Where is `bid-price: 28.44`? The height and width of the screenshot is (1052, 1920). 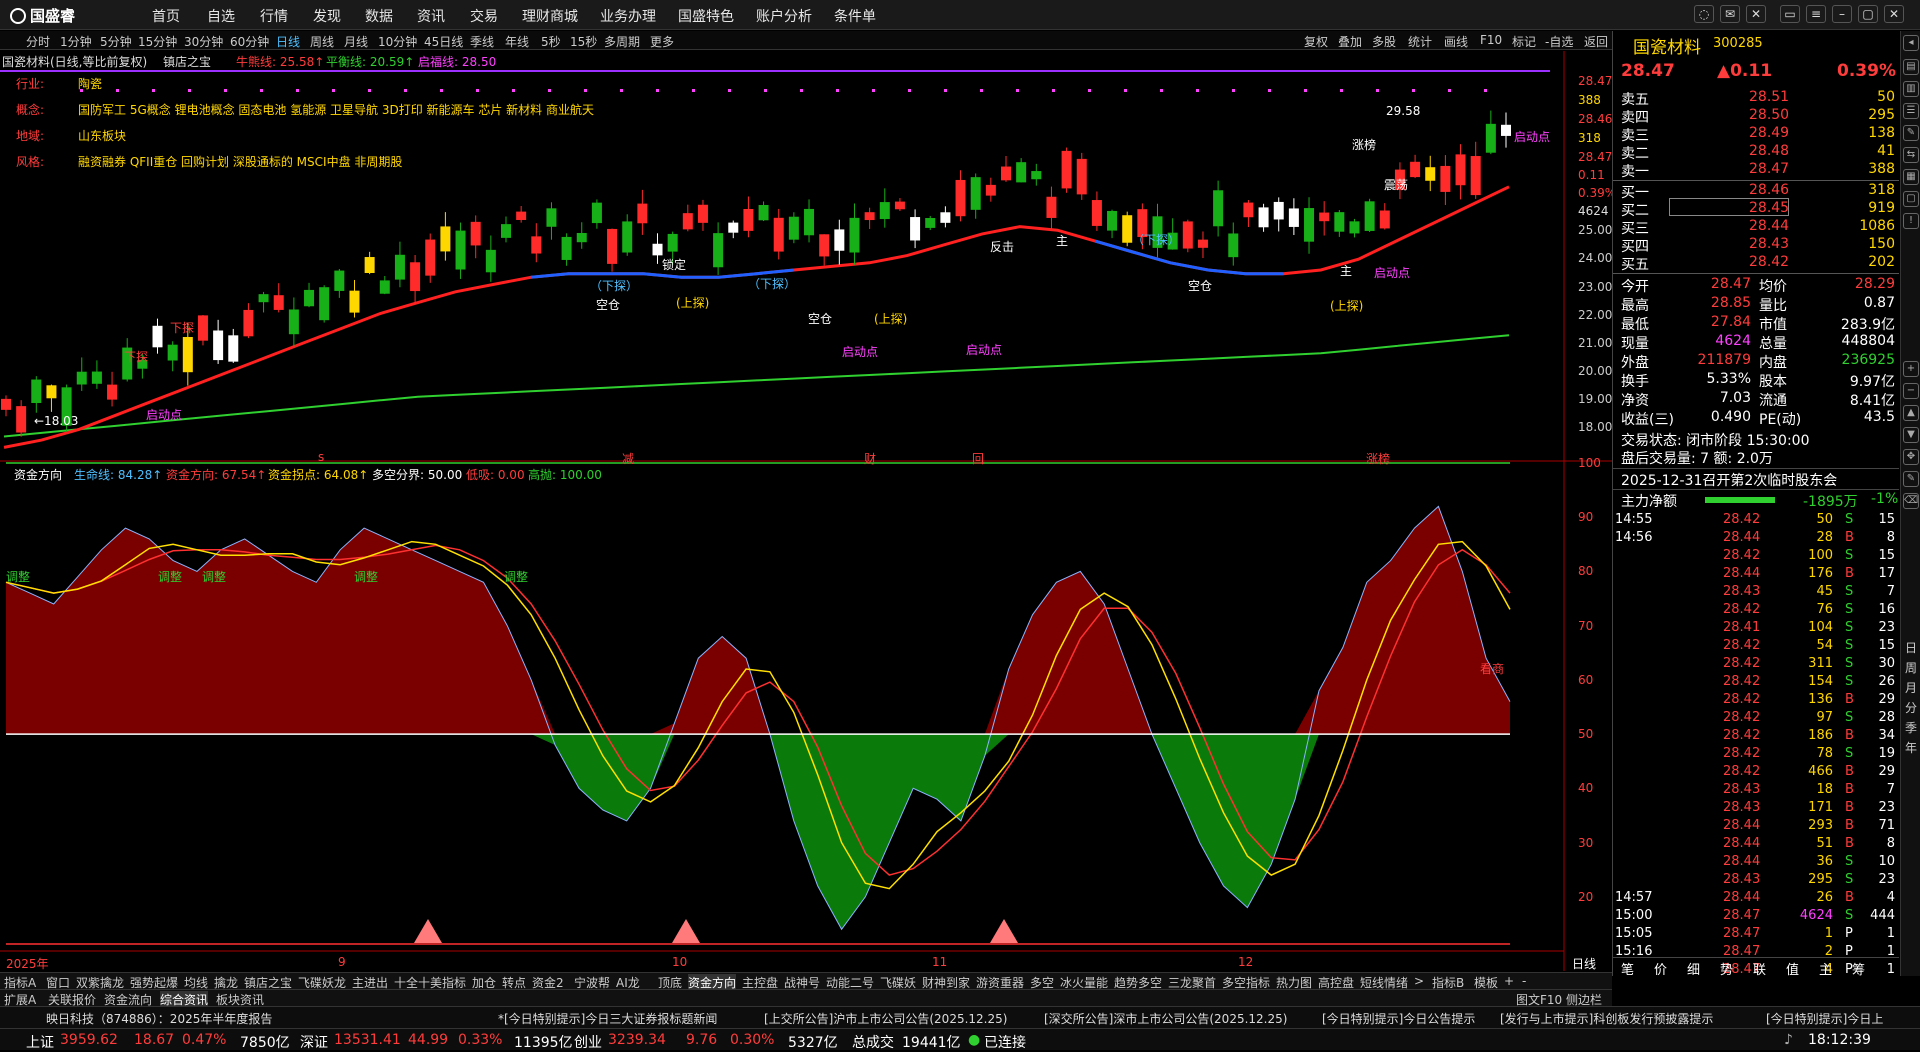
bid-price: 28.44 is located at coordinates (1769, 226).